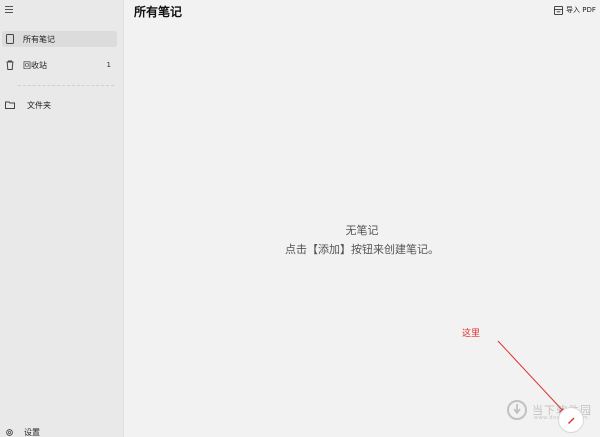 The height and width of the screenshot is (437, 600). I want to click on pencil-icon, so click(571, 420).